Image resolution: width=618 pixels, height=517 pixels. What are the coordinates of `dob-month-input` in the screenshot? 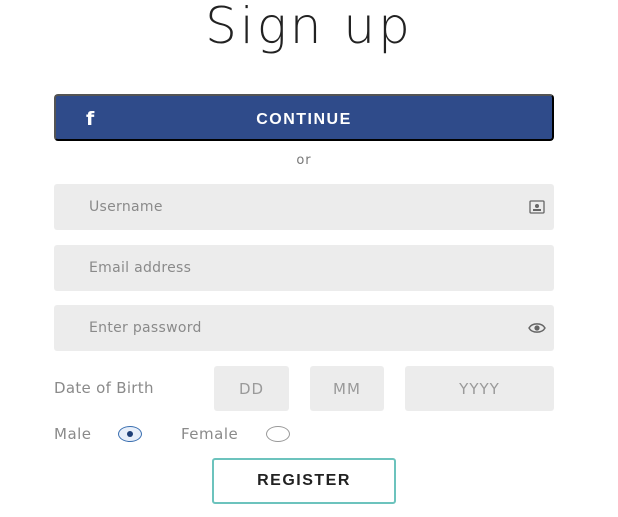 It's located at (347, 388).